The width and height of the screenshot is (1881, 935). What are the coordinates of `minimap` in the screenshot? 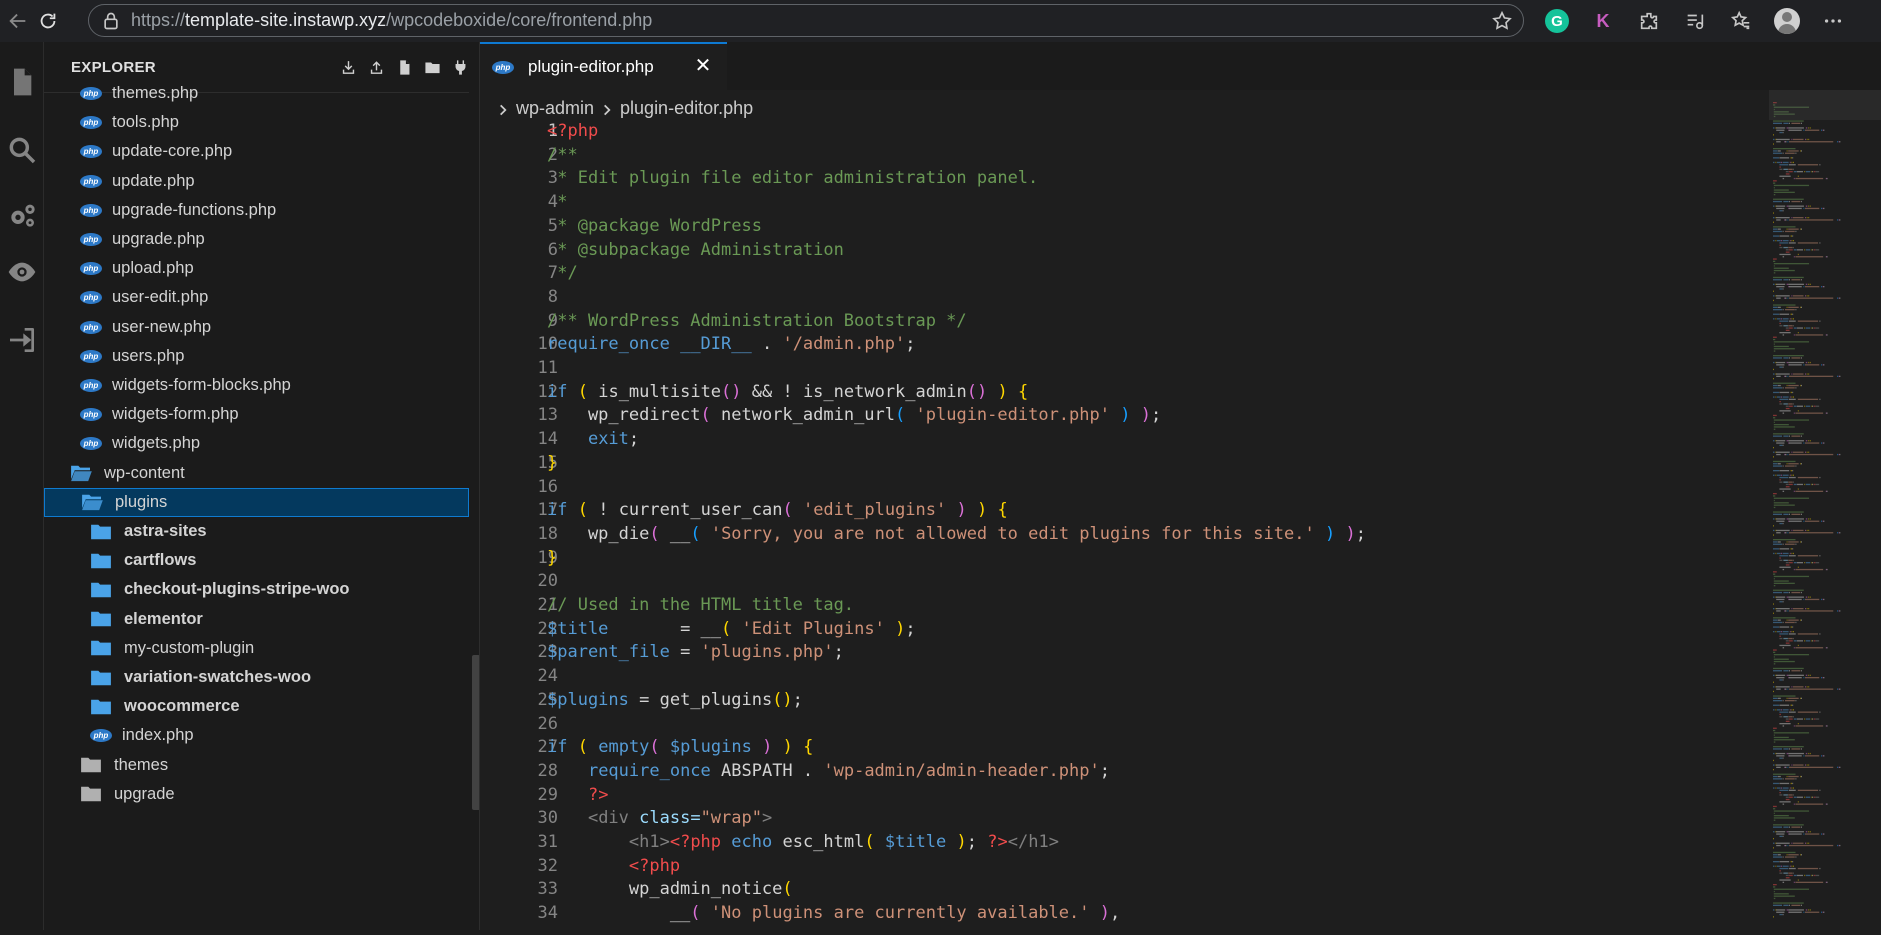 It's located at (1825, 510).